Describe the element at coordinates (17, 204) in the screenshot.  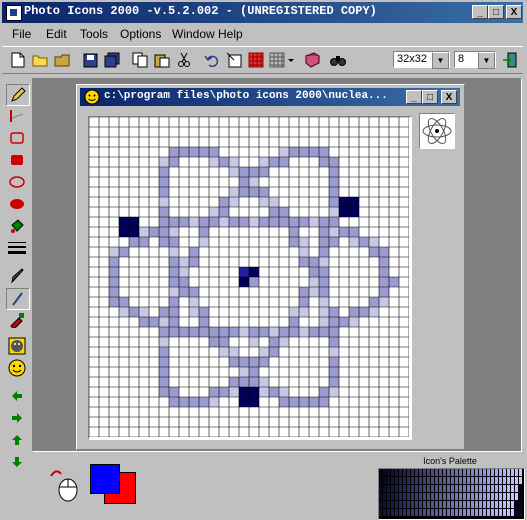
I see `ellipse-filled-icon` at that location.